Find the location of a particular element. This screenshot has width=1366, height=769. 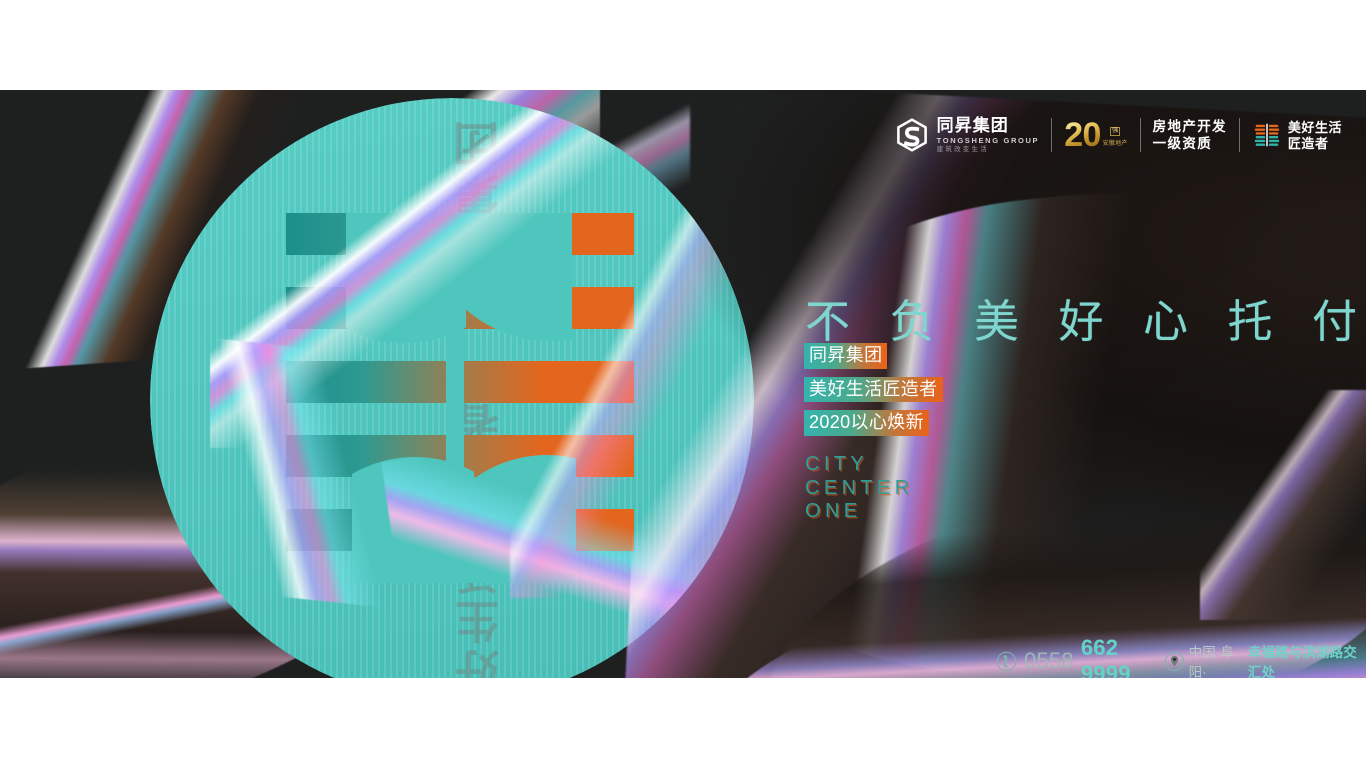

address-group: 中国·阜阳· 幸福路与滨湖路交汇处 is located at coordinates (1265, 659).